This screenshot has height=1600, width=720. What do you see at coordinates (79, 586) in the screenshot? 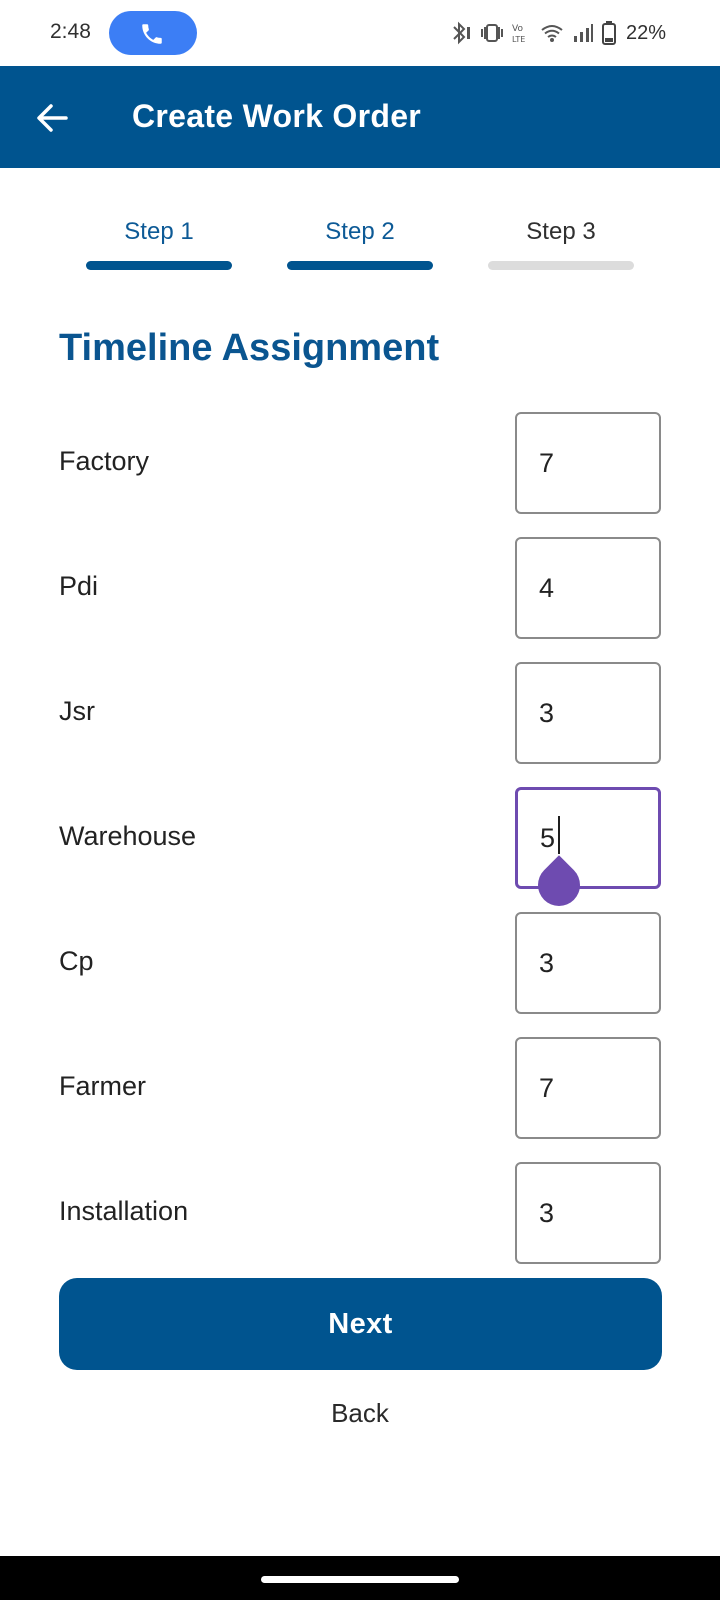
I see `timeline-label: Pdi` at bounding box center [79, 586].